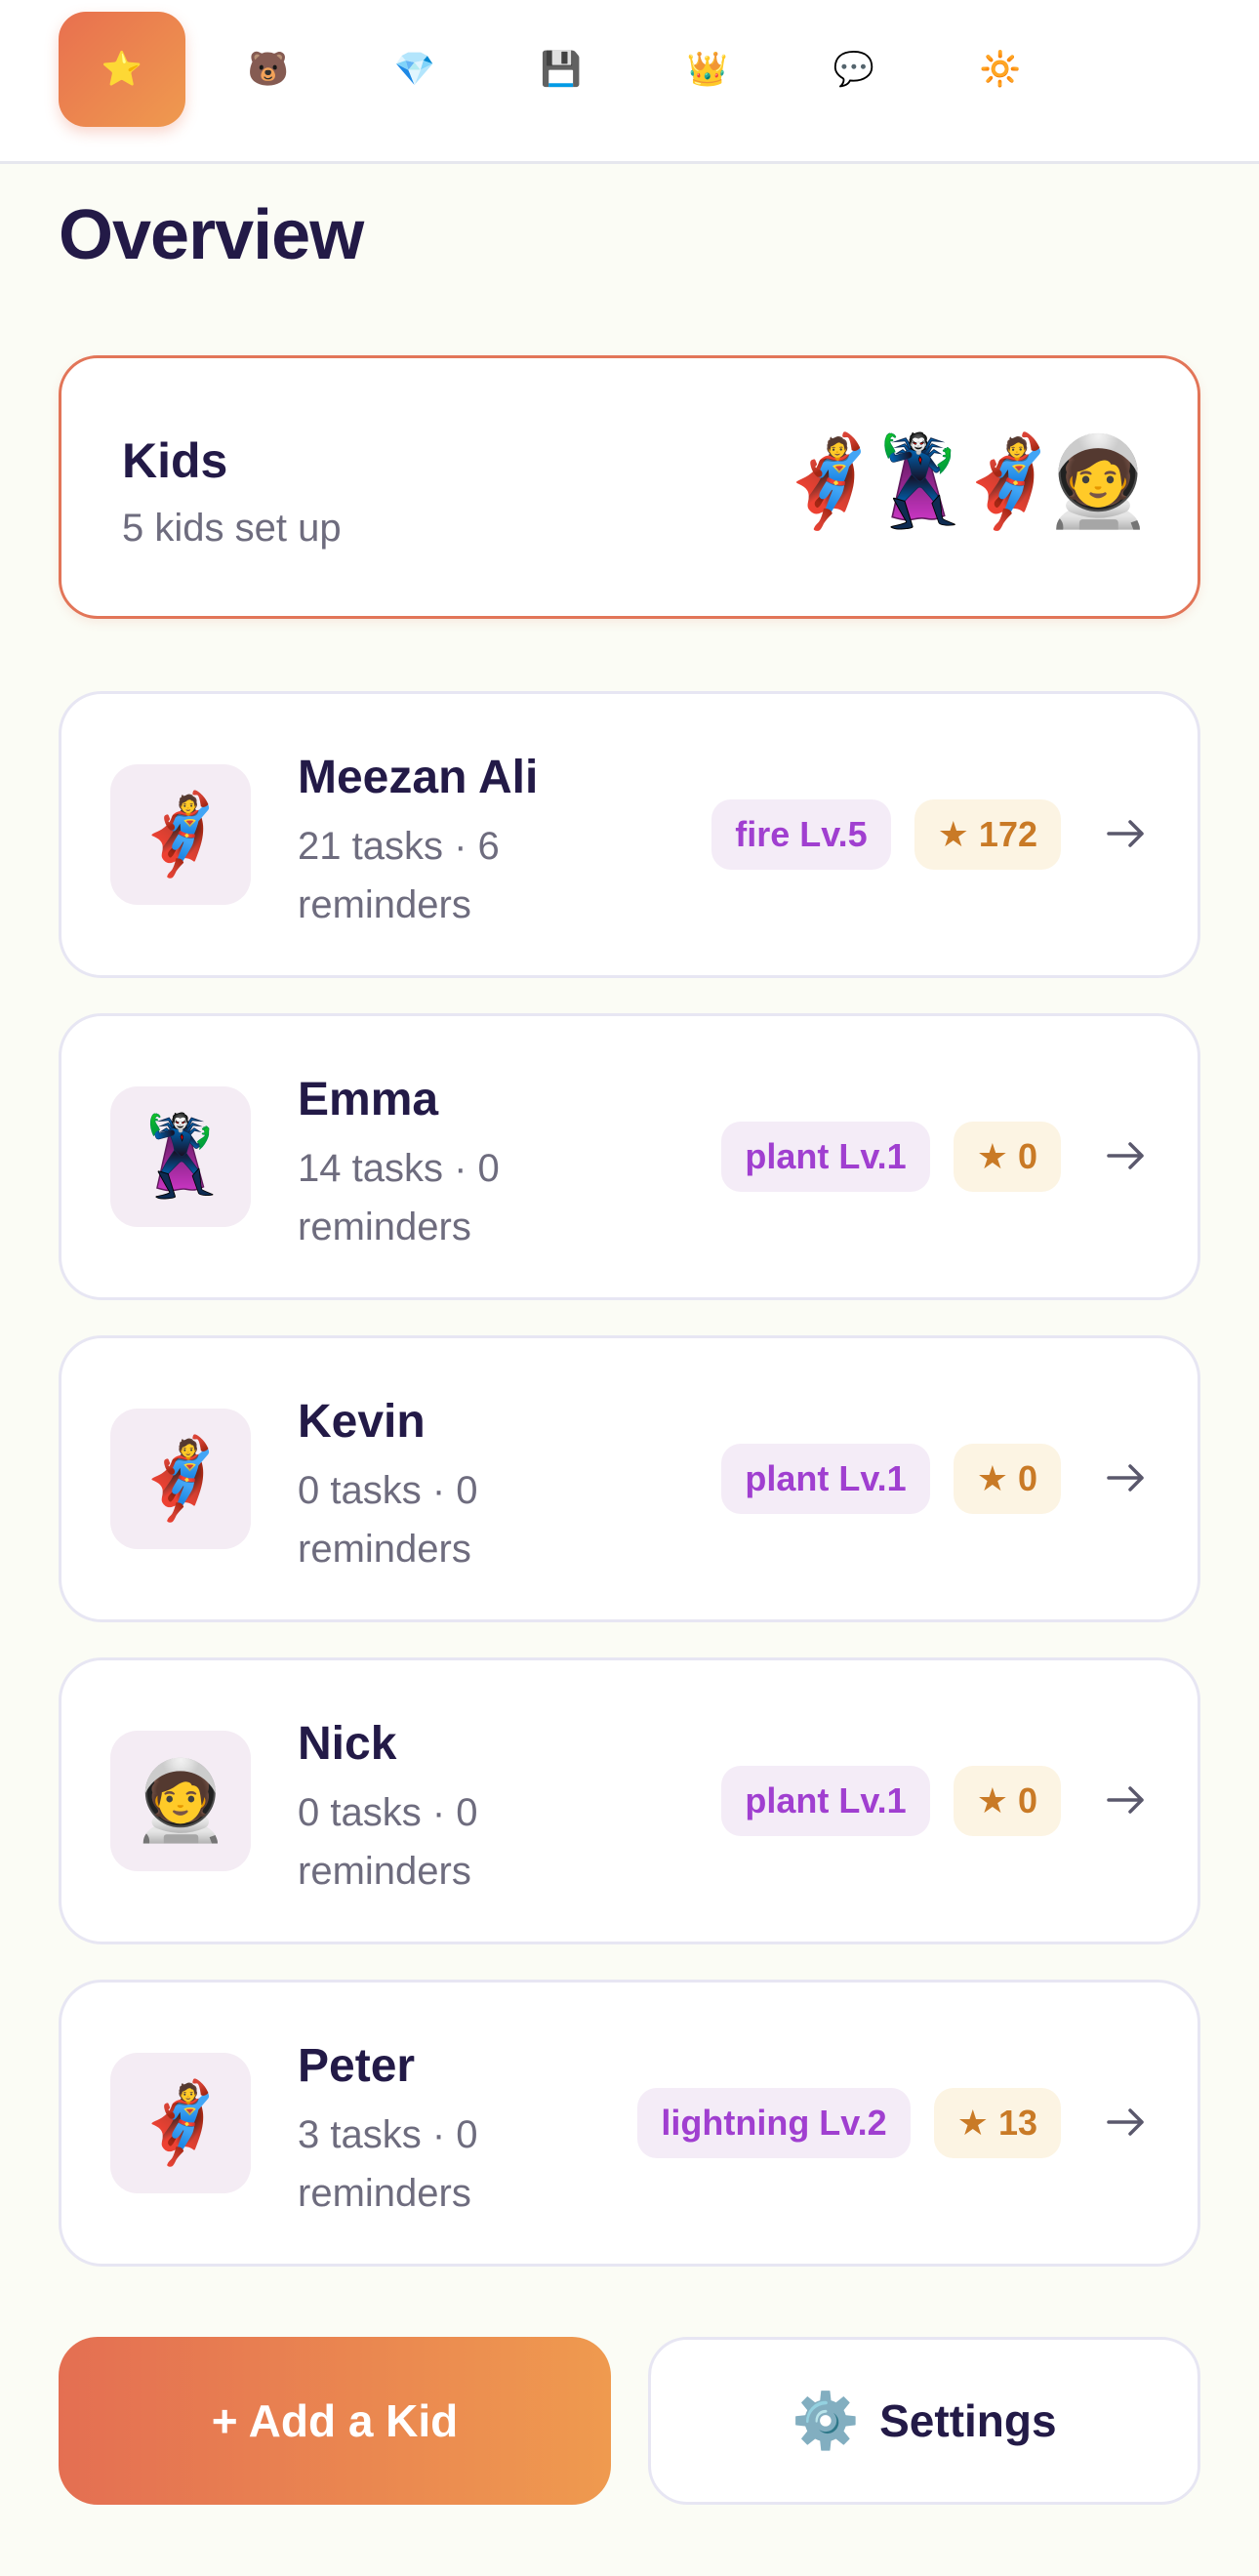  I want to click on tab-bear: 🐻, so click(269, 69).